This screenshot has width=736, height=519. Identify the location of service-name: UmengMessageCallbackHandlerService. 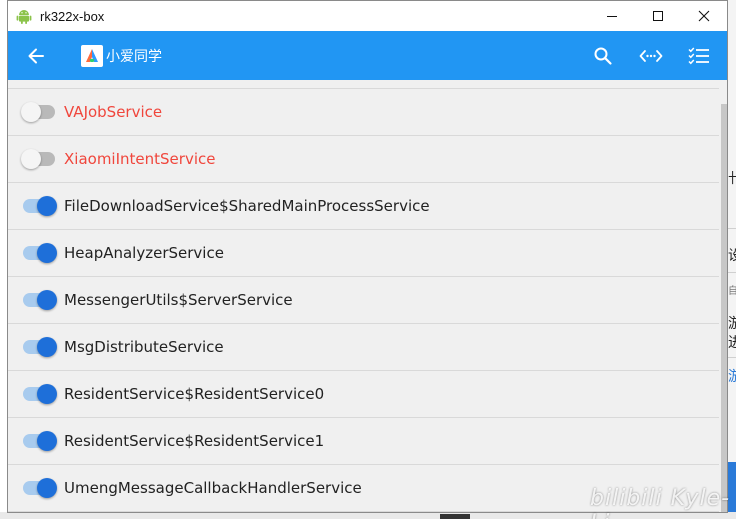
(213, 488).